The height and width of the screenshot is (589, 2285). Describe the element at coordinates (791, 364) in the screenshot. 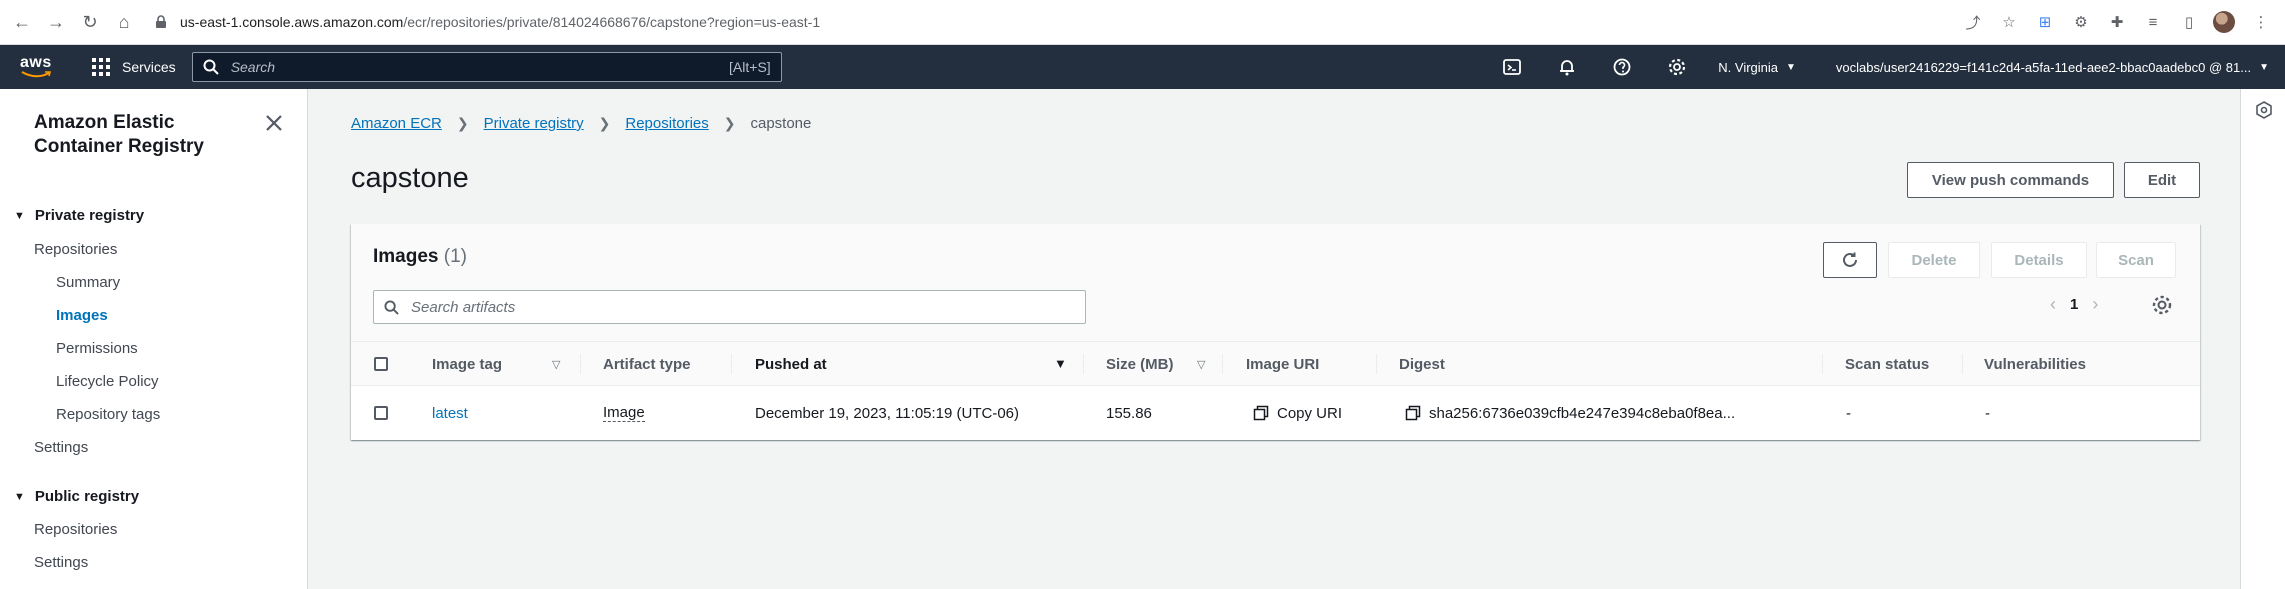

I see `col-pushed-at: Pushed at` at that location.